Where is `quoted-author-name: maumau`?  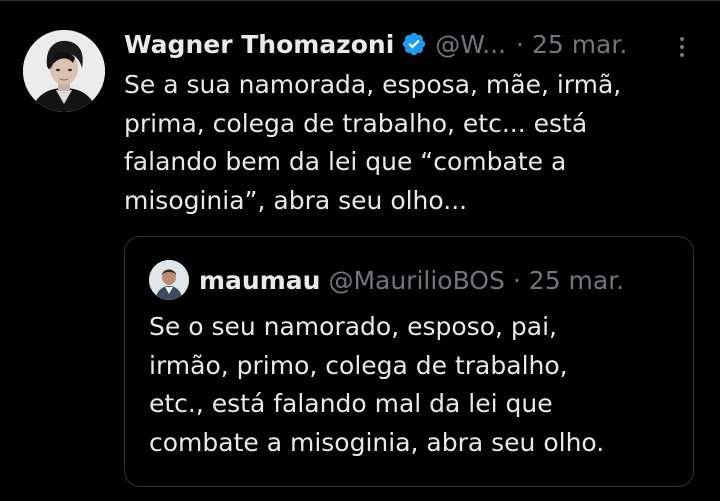
quoted-author-name: maumau is located at coordinates (259, 280).